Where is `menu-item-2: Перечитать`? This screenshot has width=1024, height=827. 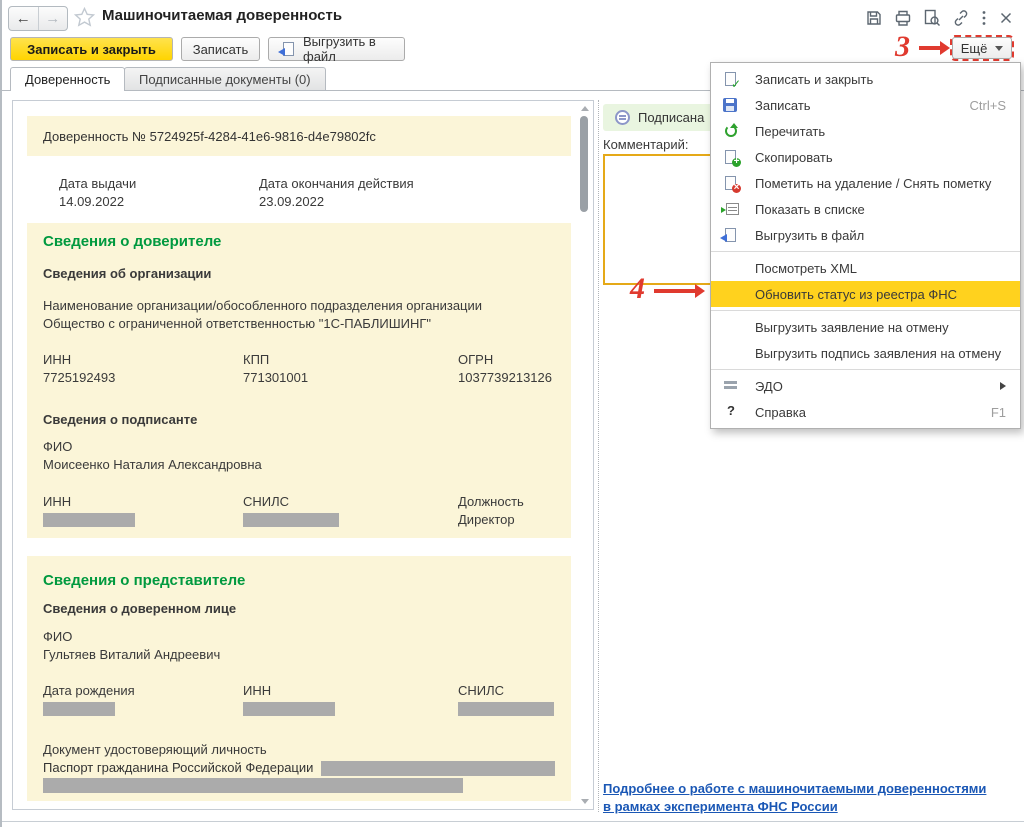 menu-item-2: Перечитать is located at coordinates (865, 131).